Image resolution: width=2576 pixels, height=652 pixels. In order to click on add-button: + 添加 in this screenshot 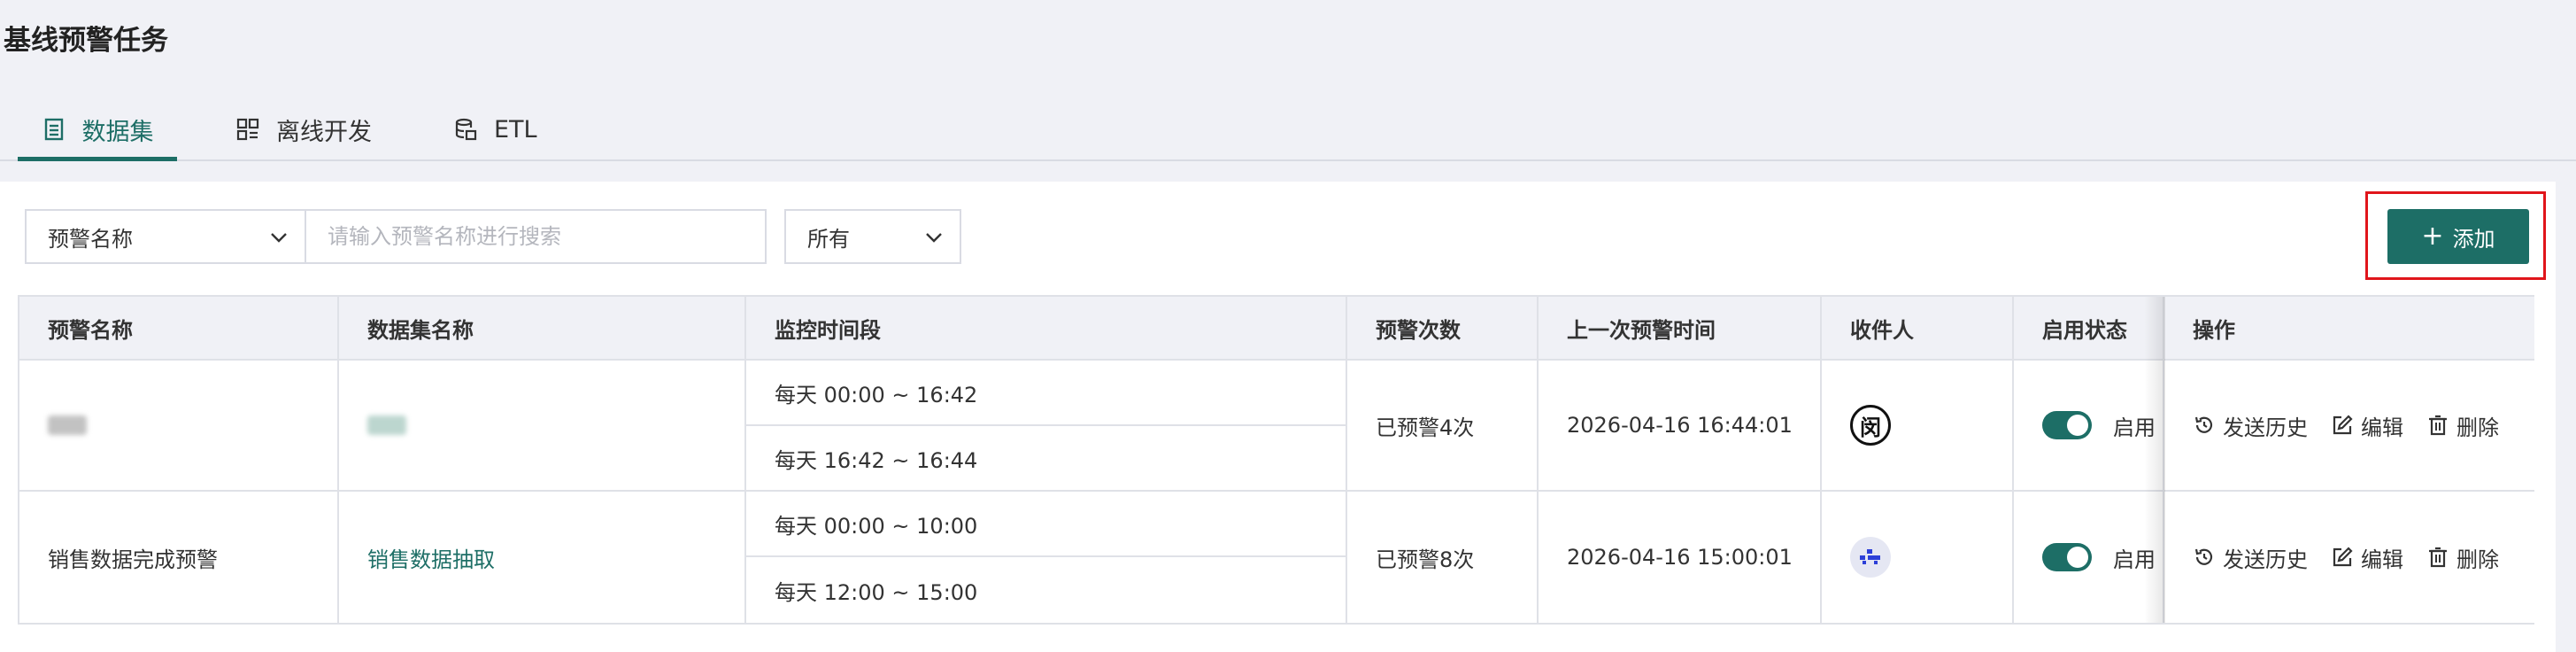, I will do `click(2458, 236)`.